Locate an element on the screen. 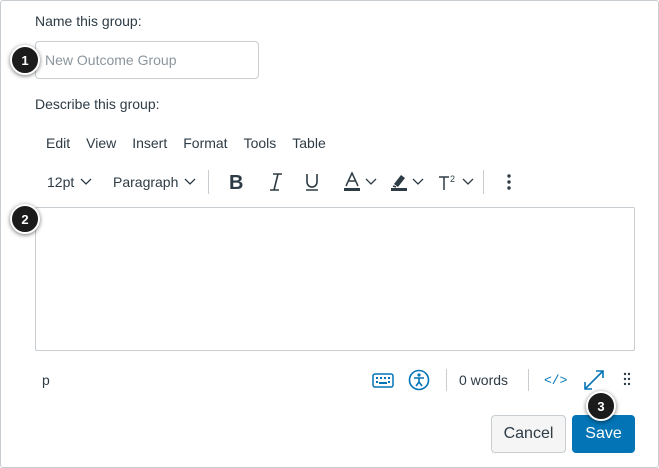  underline-button is located at coordinates (312, 182).